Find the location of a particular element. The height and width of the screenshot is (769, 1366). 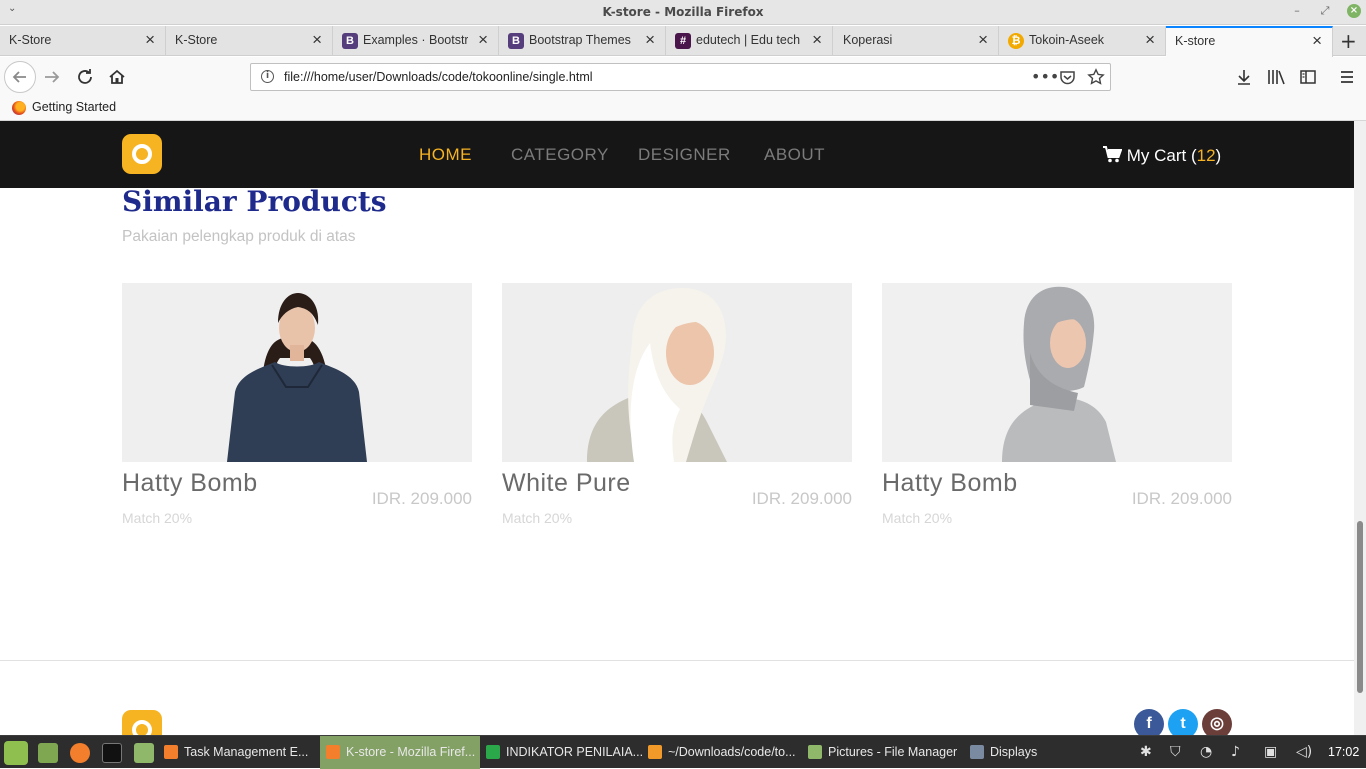

folder-icon is located at coordinates (815, 752).